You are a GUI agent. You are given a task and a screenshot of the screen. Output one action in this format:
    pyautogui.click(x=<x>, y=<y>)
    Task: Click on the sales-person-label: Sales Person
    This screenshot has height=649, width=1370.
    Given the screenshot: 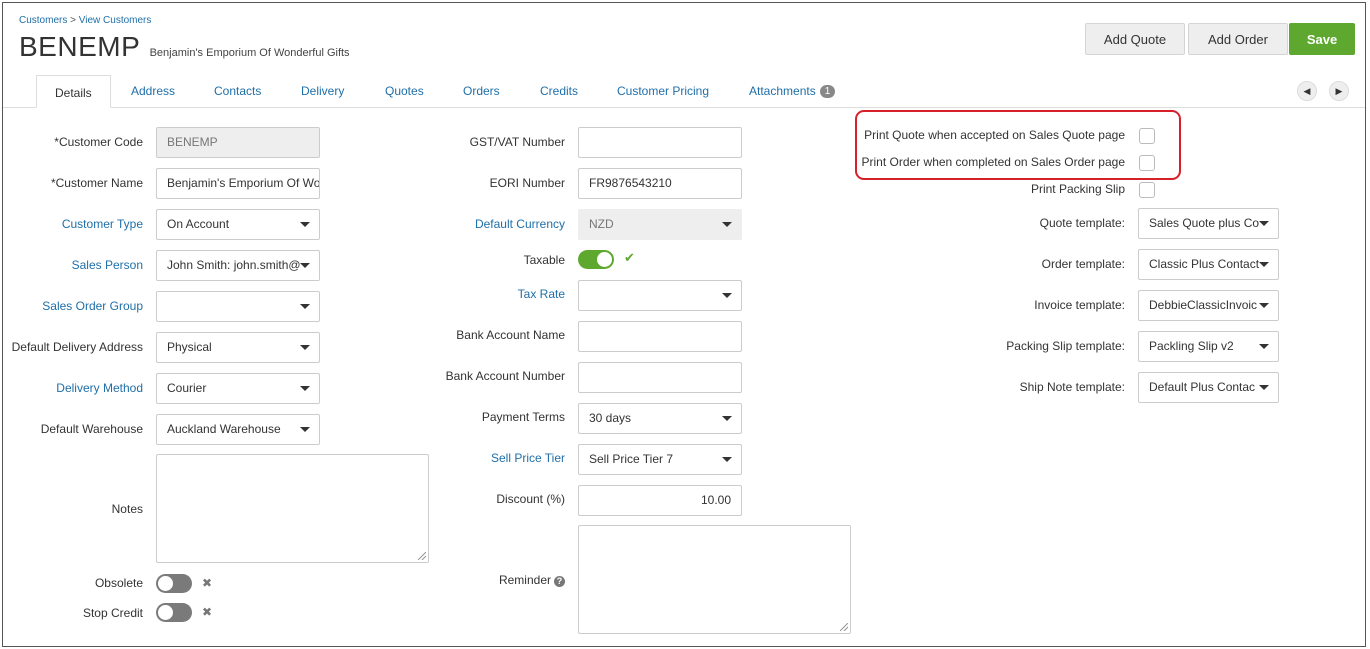 What is the action you would take?
    pyautogui.click(x=107, y=265)
    